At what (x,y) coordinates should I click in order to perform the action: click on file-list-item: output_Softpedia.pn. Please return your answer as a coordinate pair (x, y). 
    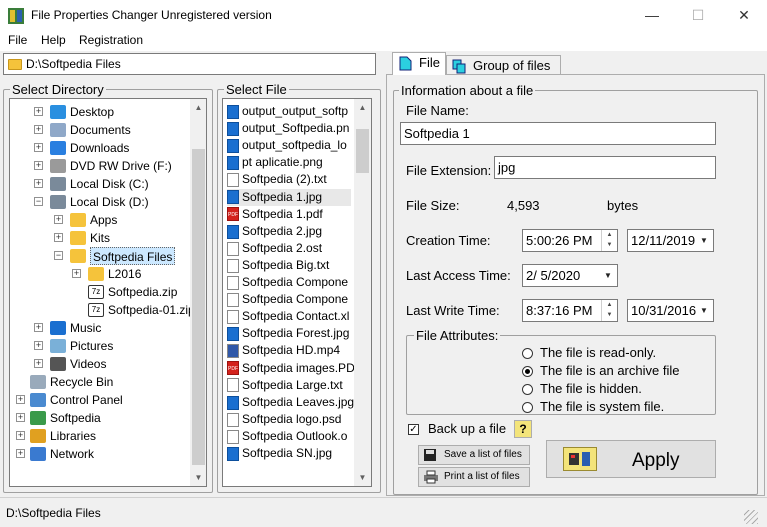
    Looking at the image, I should click on (289, 128).